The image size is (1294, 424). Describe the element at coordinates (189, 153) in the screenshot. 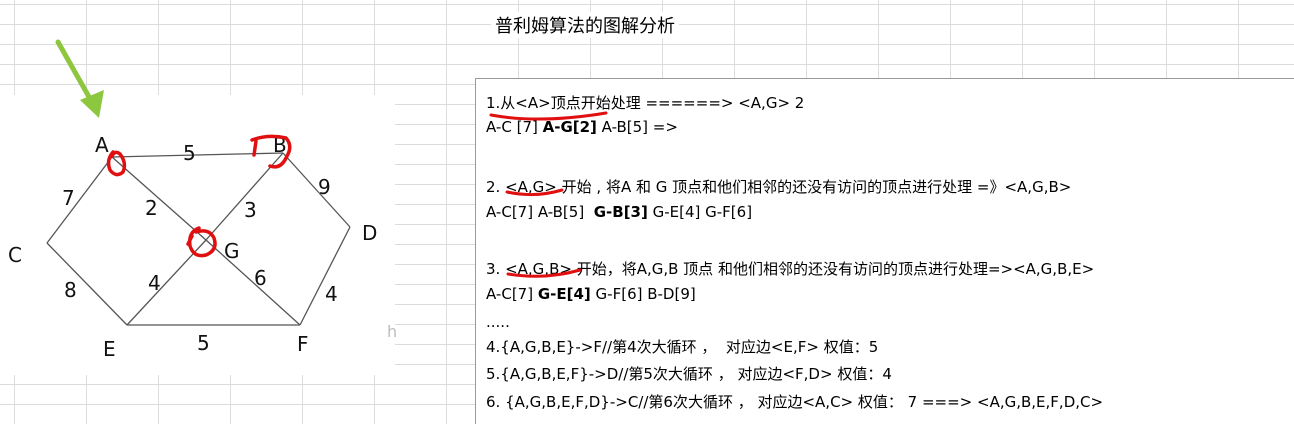

I see `edge-weight-A-B: 5` at that location.